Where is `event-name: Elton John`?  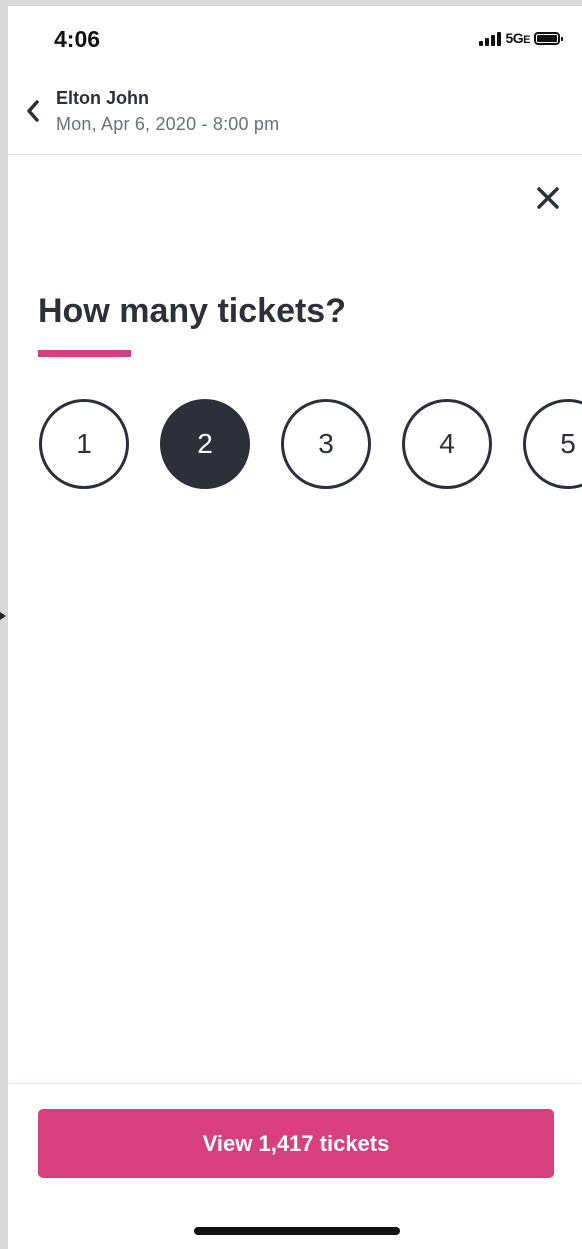 event-name: Elton John is located at coordinates (102, 98).